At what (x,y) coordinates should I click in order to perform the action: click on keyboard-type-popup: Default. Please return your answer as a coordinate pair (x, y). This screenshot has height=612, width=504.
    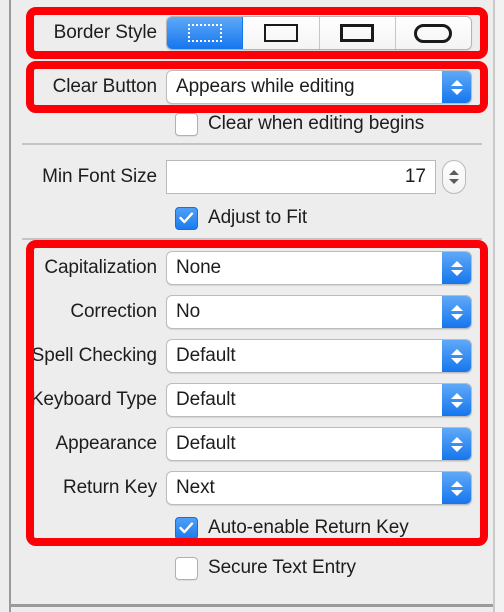
    Looking at the image, I should click on (319, 400).